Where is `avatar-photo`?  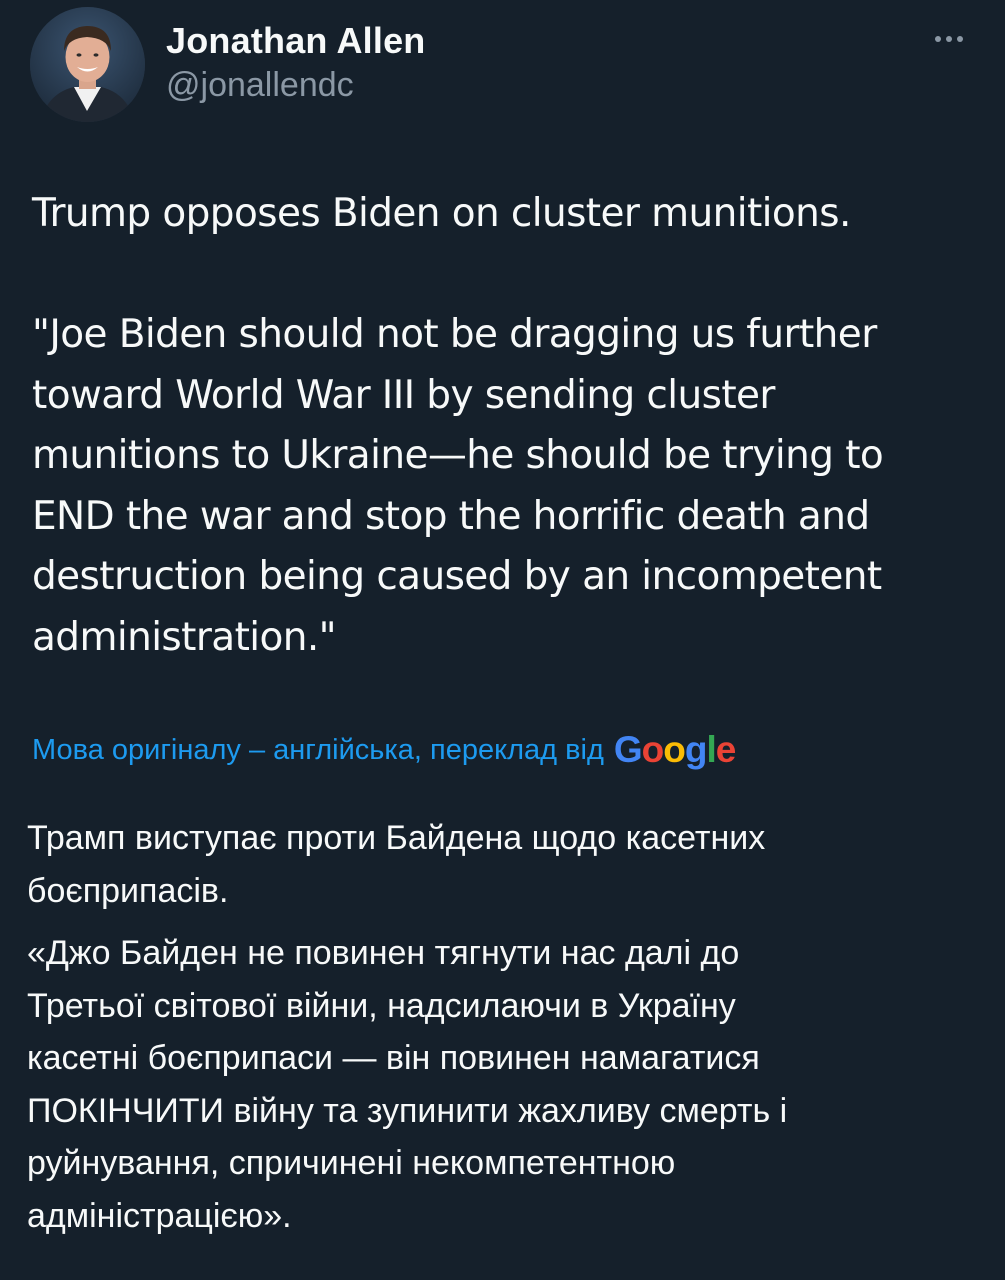 avatar-photo is located at coordinates (87, 64).